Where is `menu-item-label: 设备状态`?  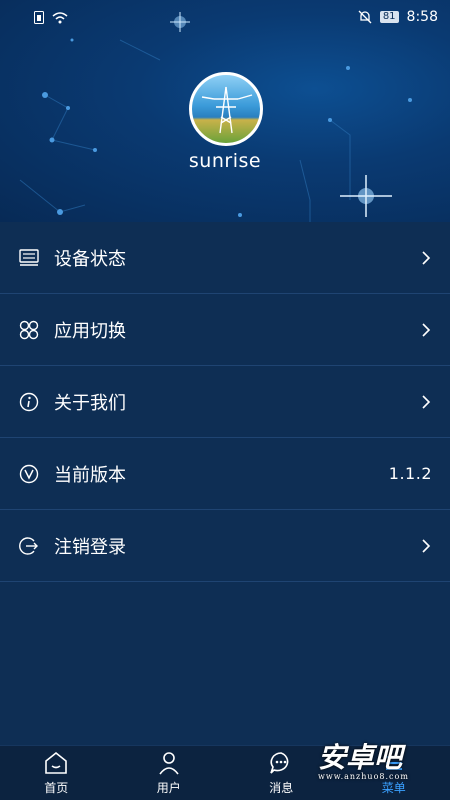
menu-item-label: 设备状态 is located at coordinates (90, 259).